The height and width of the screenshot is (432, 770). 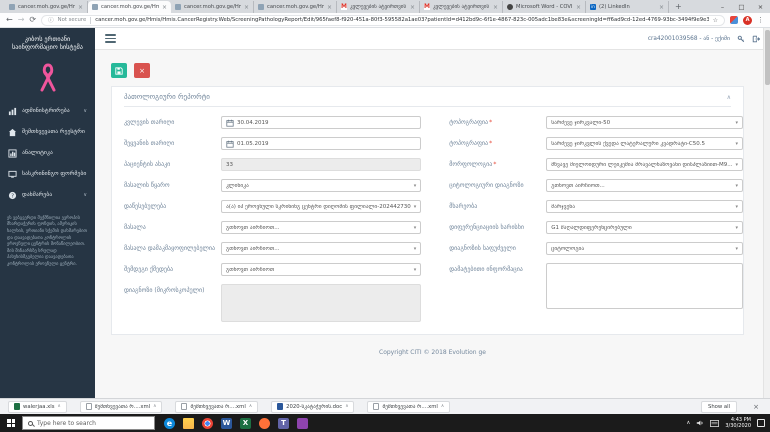 I want to click on forward-button: →, so click(x=21, y=20).